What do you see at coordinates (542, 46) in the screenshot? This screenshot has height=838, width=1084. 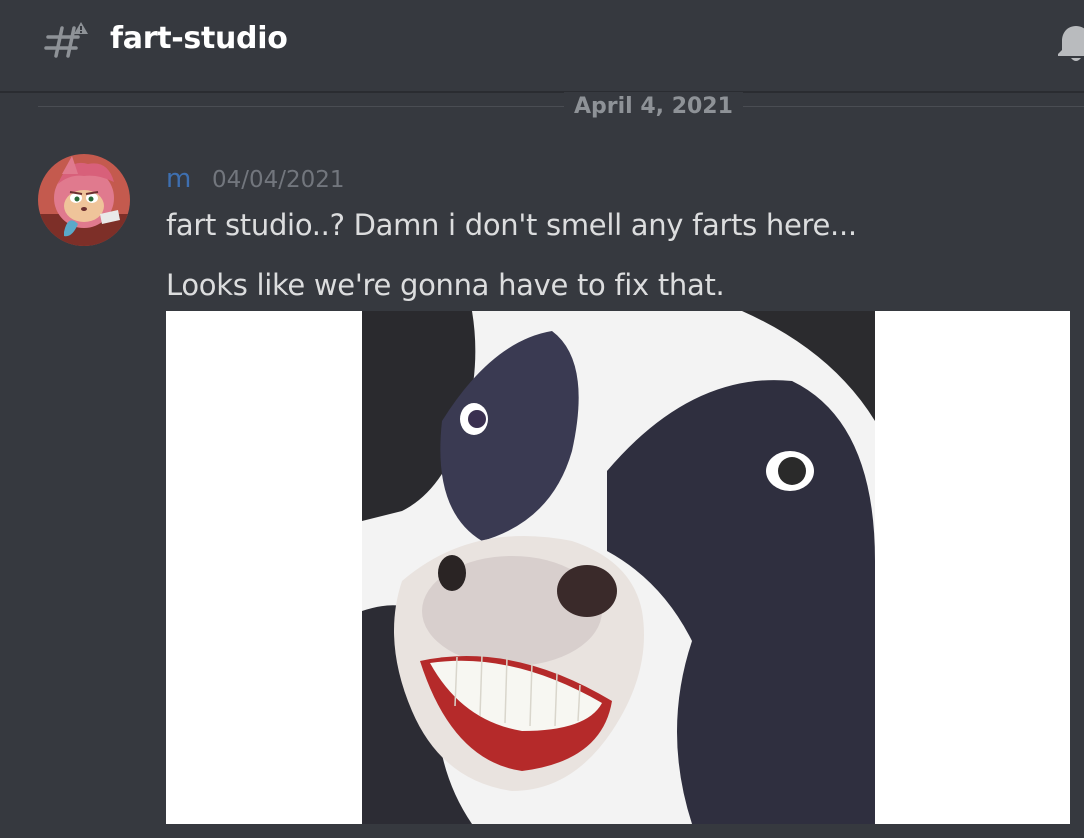 I see `channel-header: fart-studio` at bounding box center [542, 46].